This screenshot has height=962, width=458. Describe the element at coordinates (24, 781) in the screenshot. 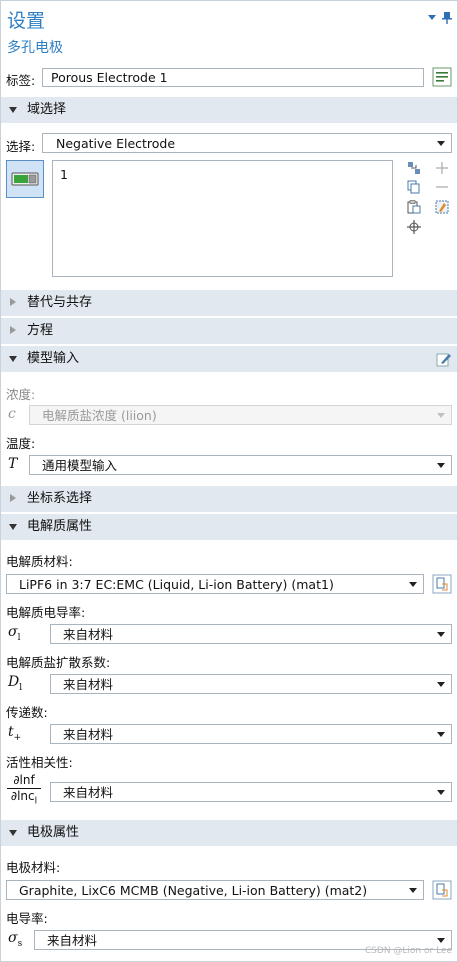

I see `fraction-numerator: ∂lnf` at that location.